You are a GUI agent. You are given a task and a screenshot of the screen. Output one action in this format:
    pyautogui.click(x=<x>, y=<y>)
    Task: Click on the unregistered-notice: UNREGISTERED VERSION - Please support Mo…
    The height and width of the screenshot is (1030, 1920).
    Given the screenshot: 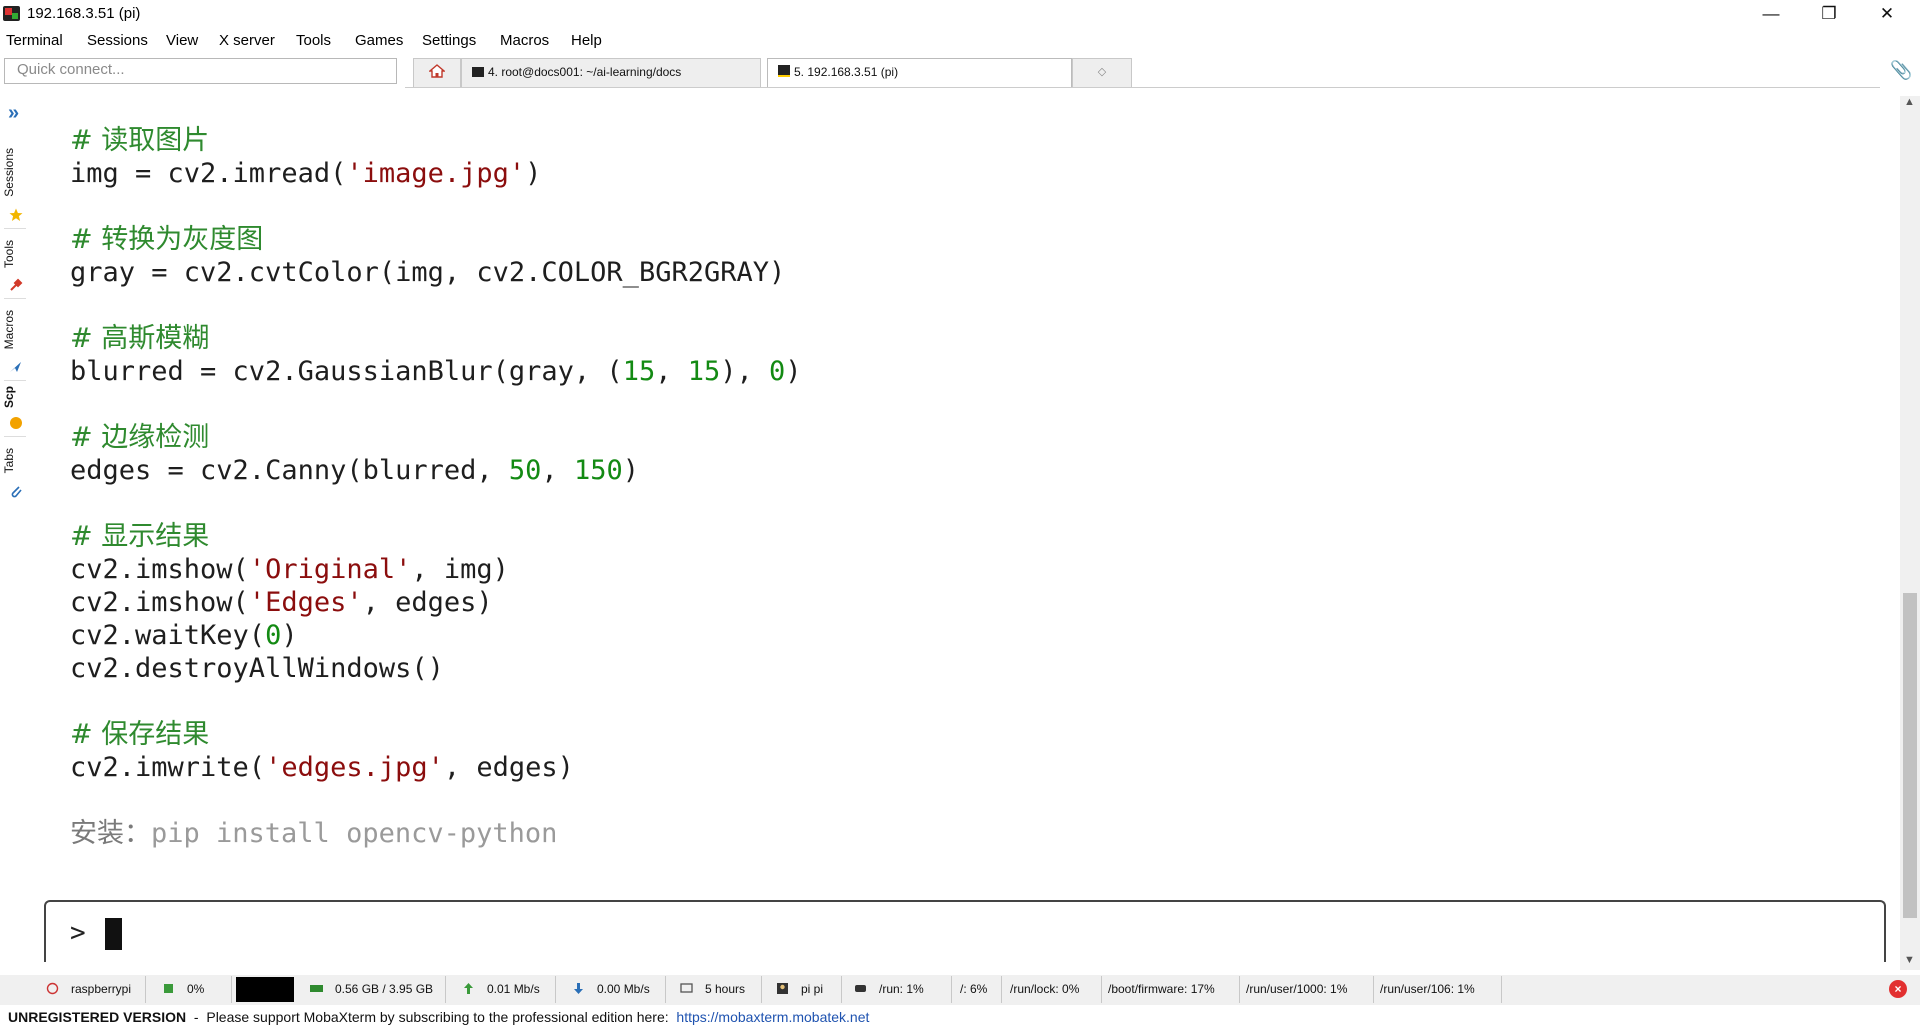 What is the action you would take?
    pyautogui.click(x=438, y=1017)
    